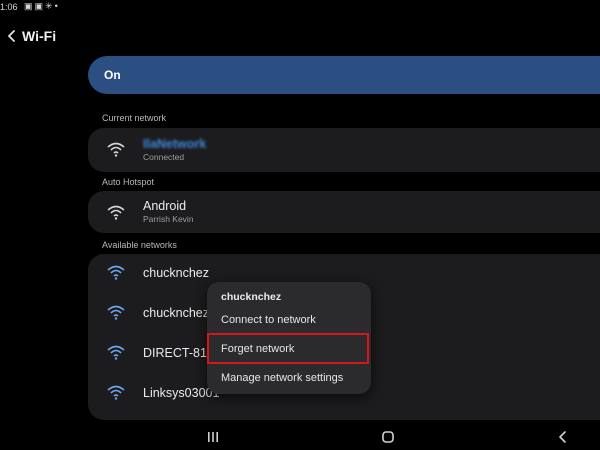 The width and height of the screenshot is (600, 450). I want to click on status-icons: ▣▣✳•, so click(42, 6).